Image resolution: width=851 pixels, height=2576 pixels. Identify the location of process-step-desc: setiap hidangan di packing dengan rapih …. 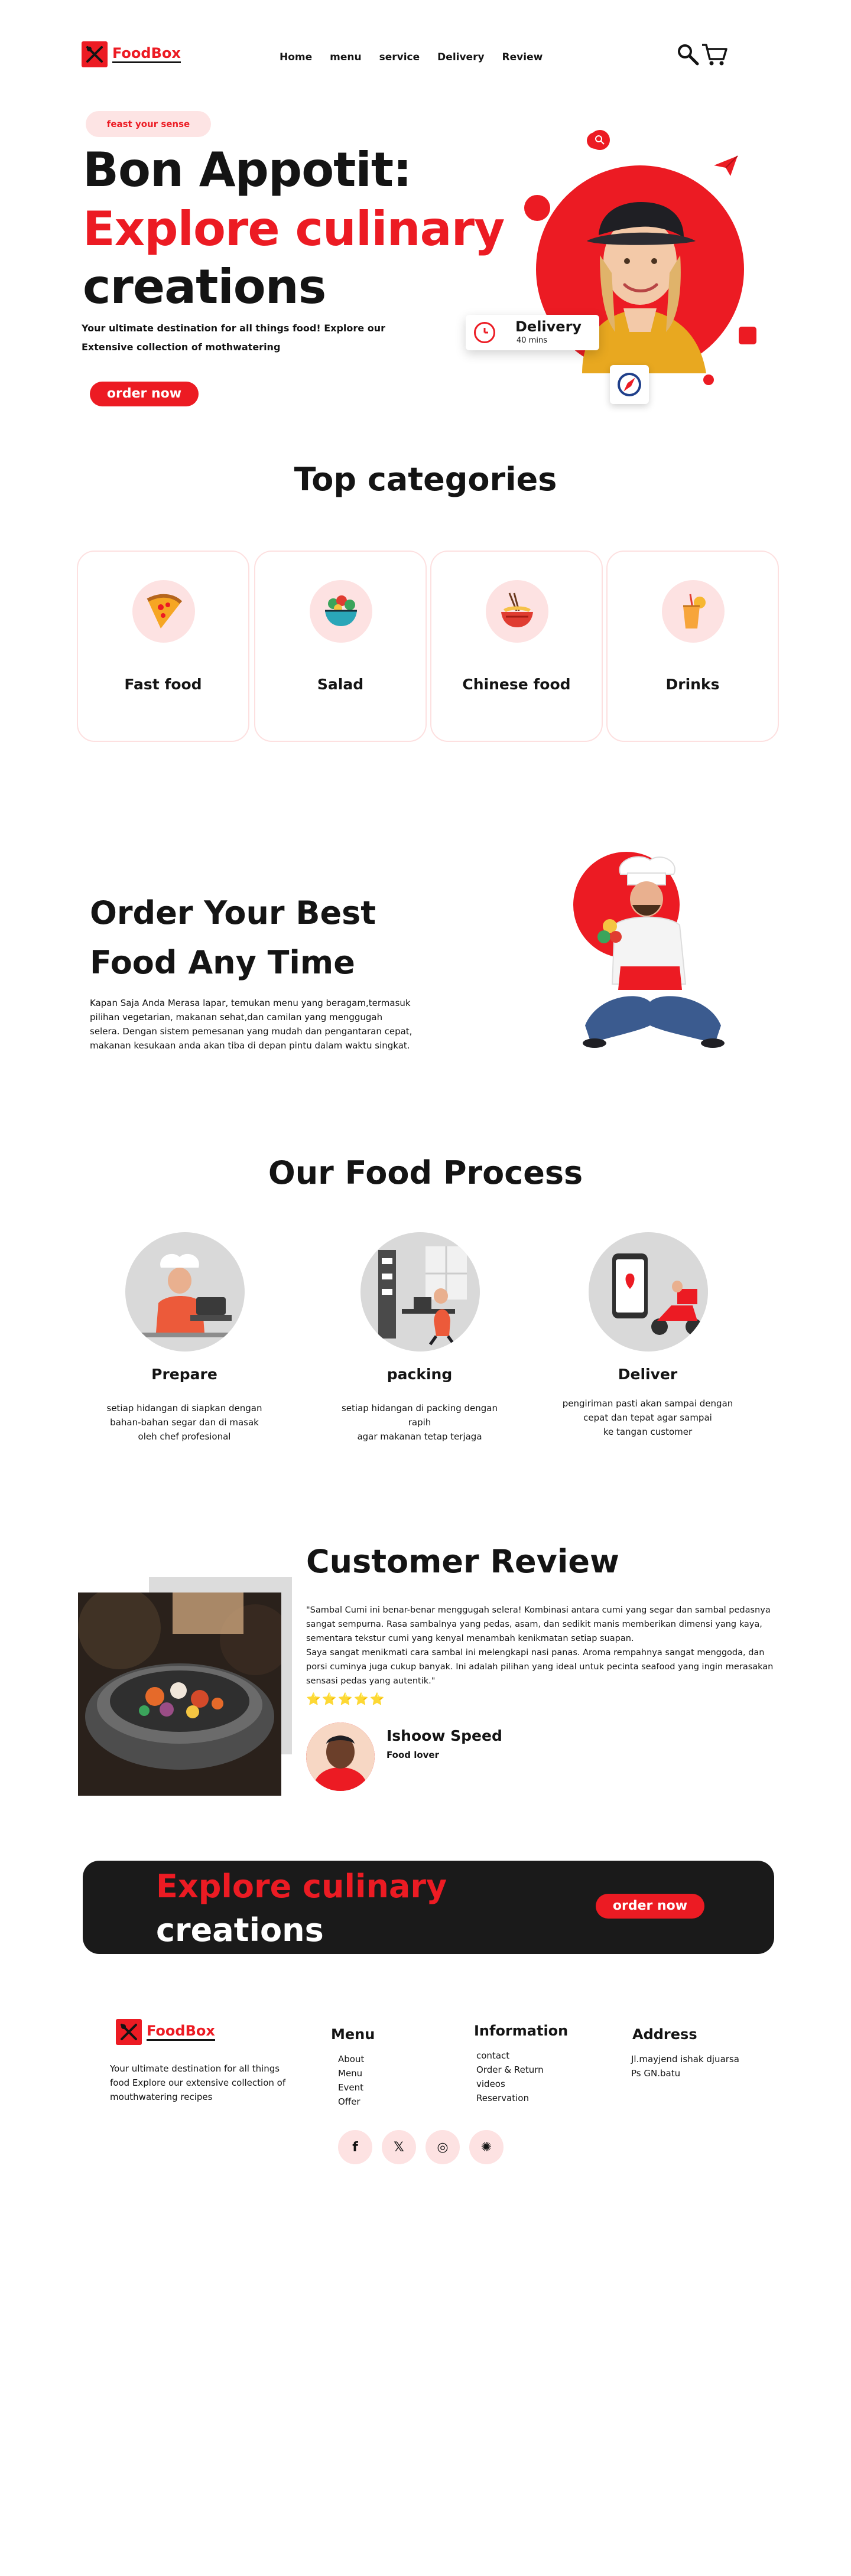
(419, 1422).